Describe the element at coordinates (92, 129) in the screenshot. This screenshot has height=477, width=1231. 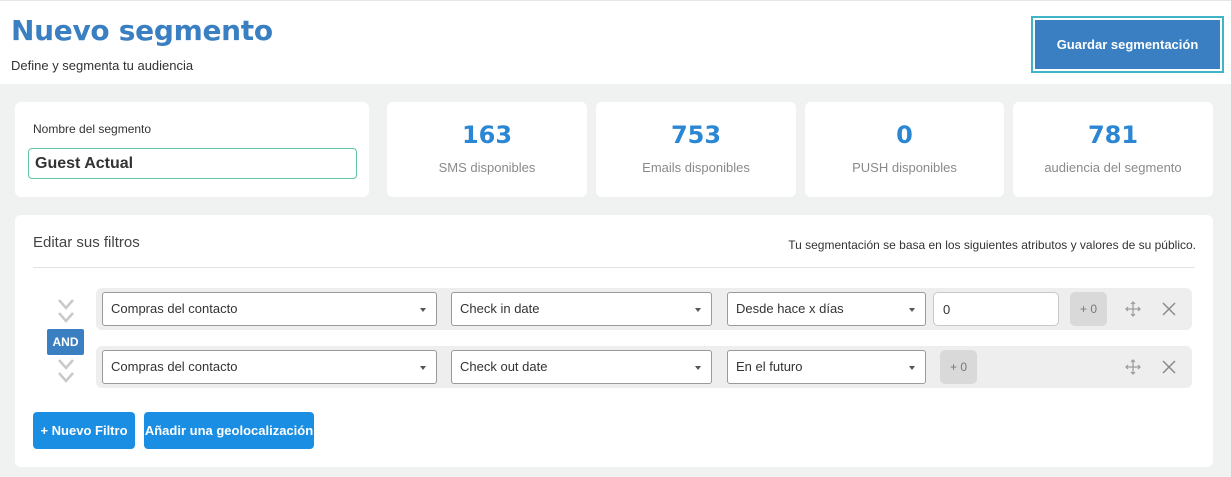
I see `segment-name-label: Nombre del segmento` at that location.